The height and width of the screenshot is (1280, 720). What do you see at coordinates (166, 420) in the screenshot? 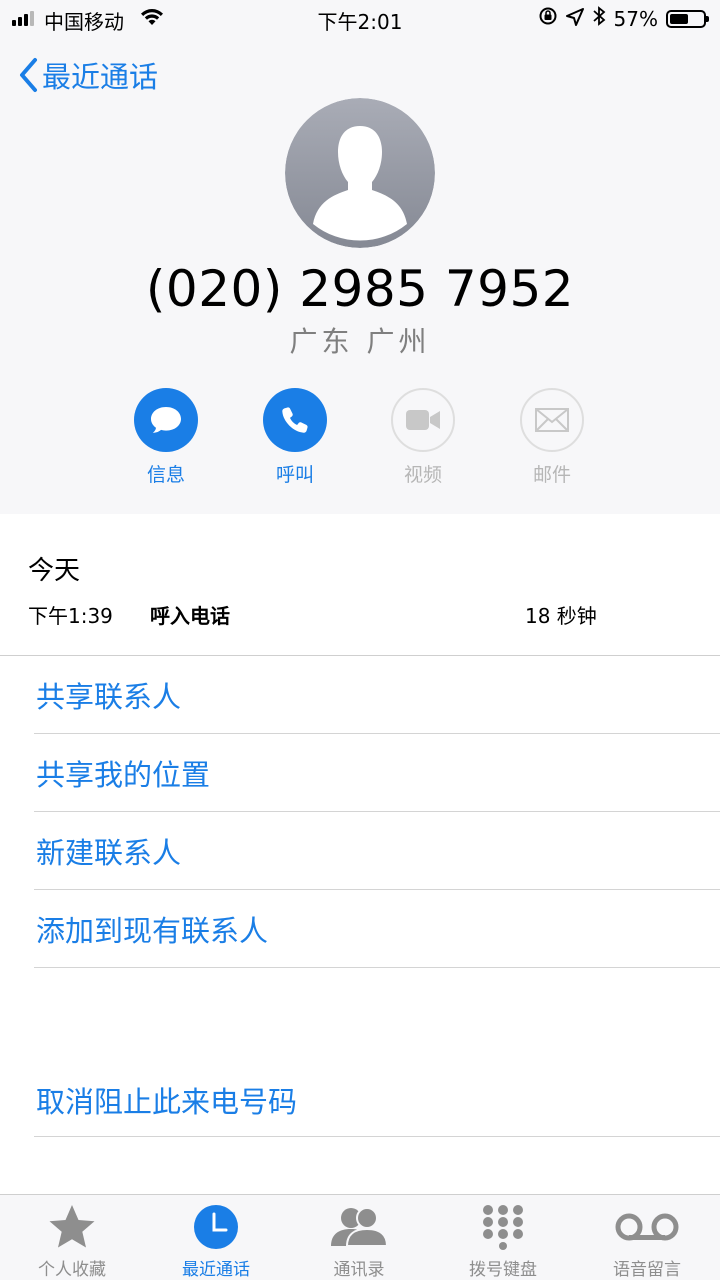
I see `message-icon` at bounding box center [166, 420].